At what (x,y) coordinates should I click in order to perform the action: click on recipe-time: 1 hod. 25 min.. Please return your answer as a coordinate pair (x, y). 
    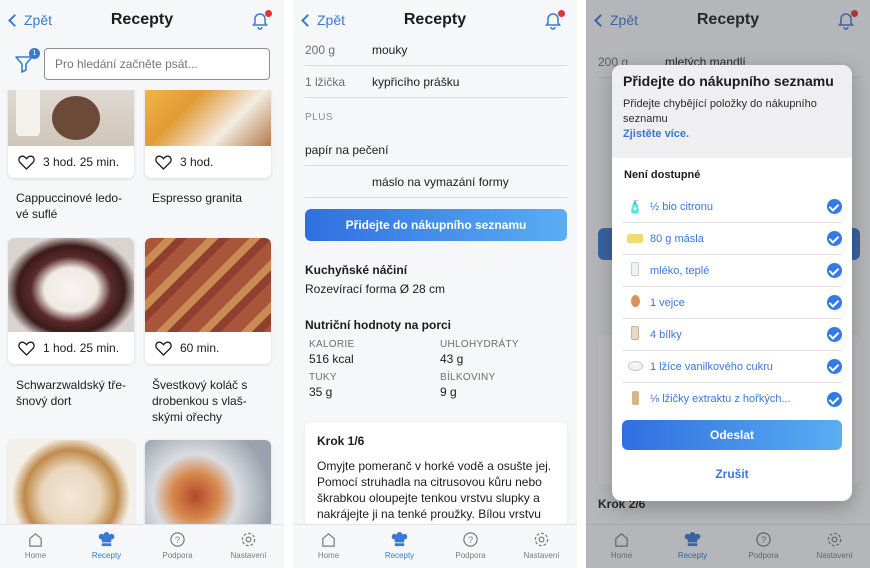
    Looking at the image, I should click on (81, 348).